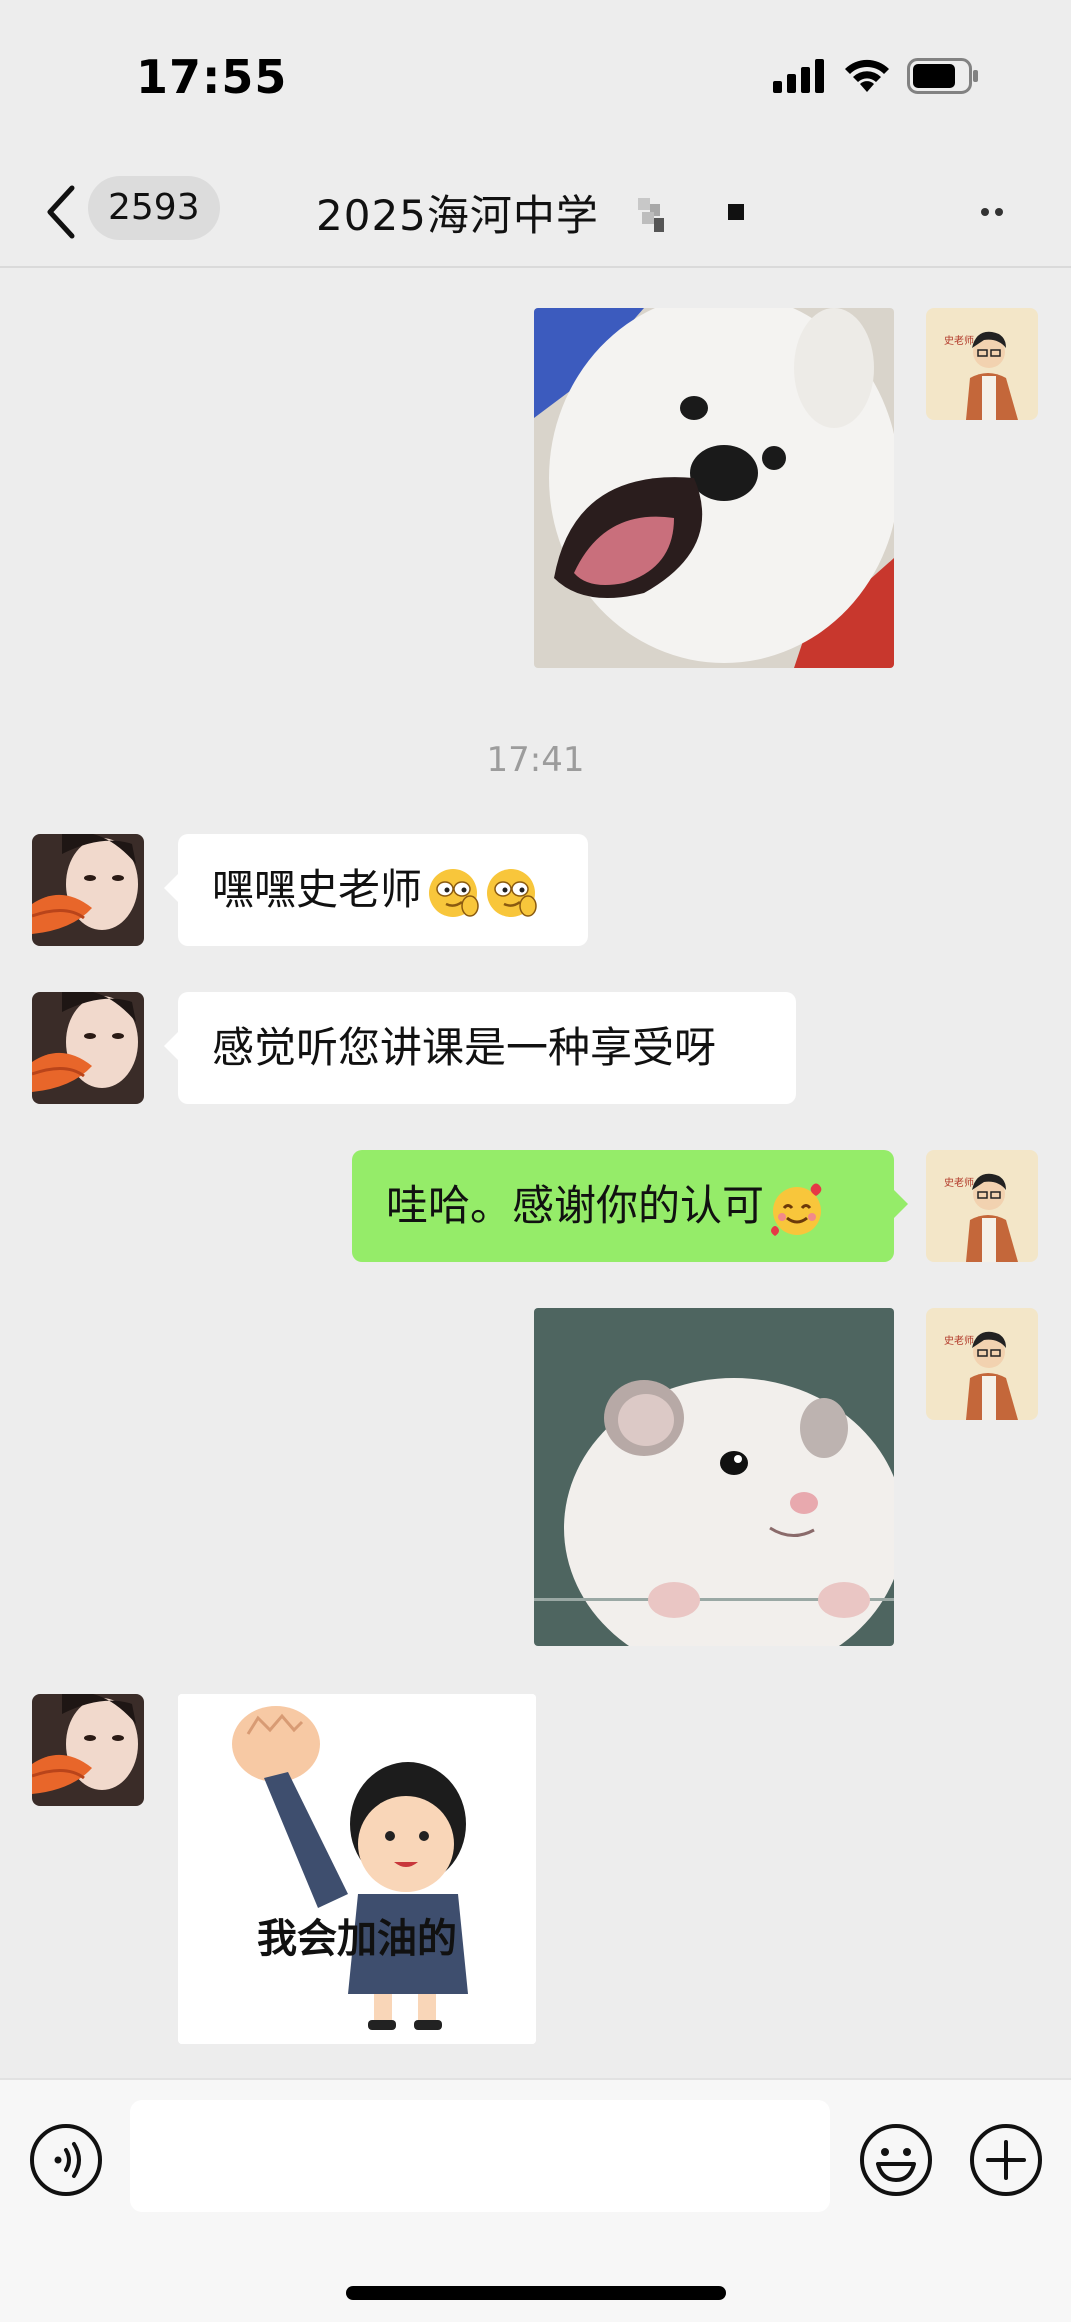 This screenshot has width=1071, height=2322. I want to click on image-message-dog, so click(714, 488).